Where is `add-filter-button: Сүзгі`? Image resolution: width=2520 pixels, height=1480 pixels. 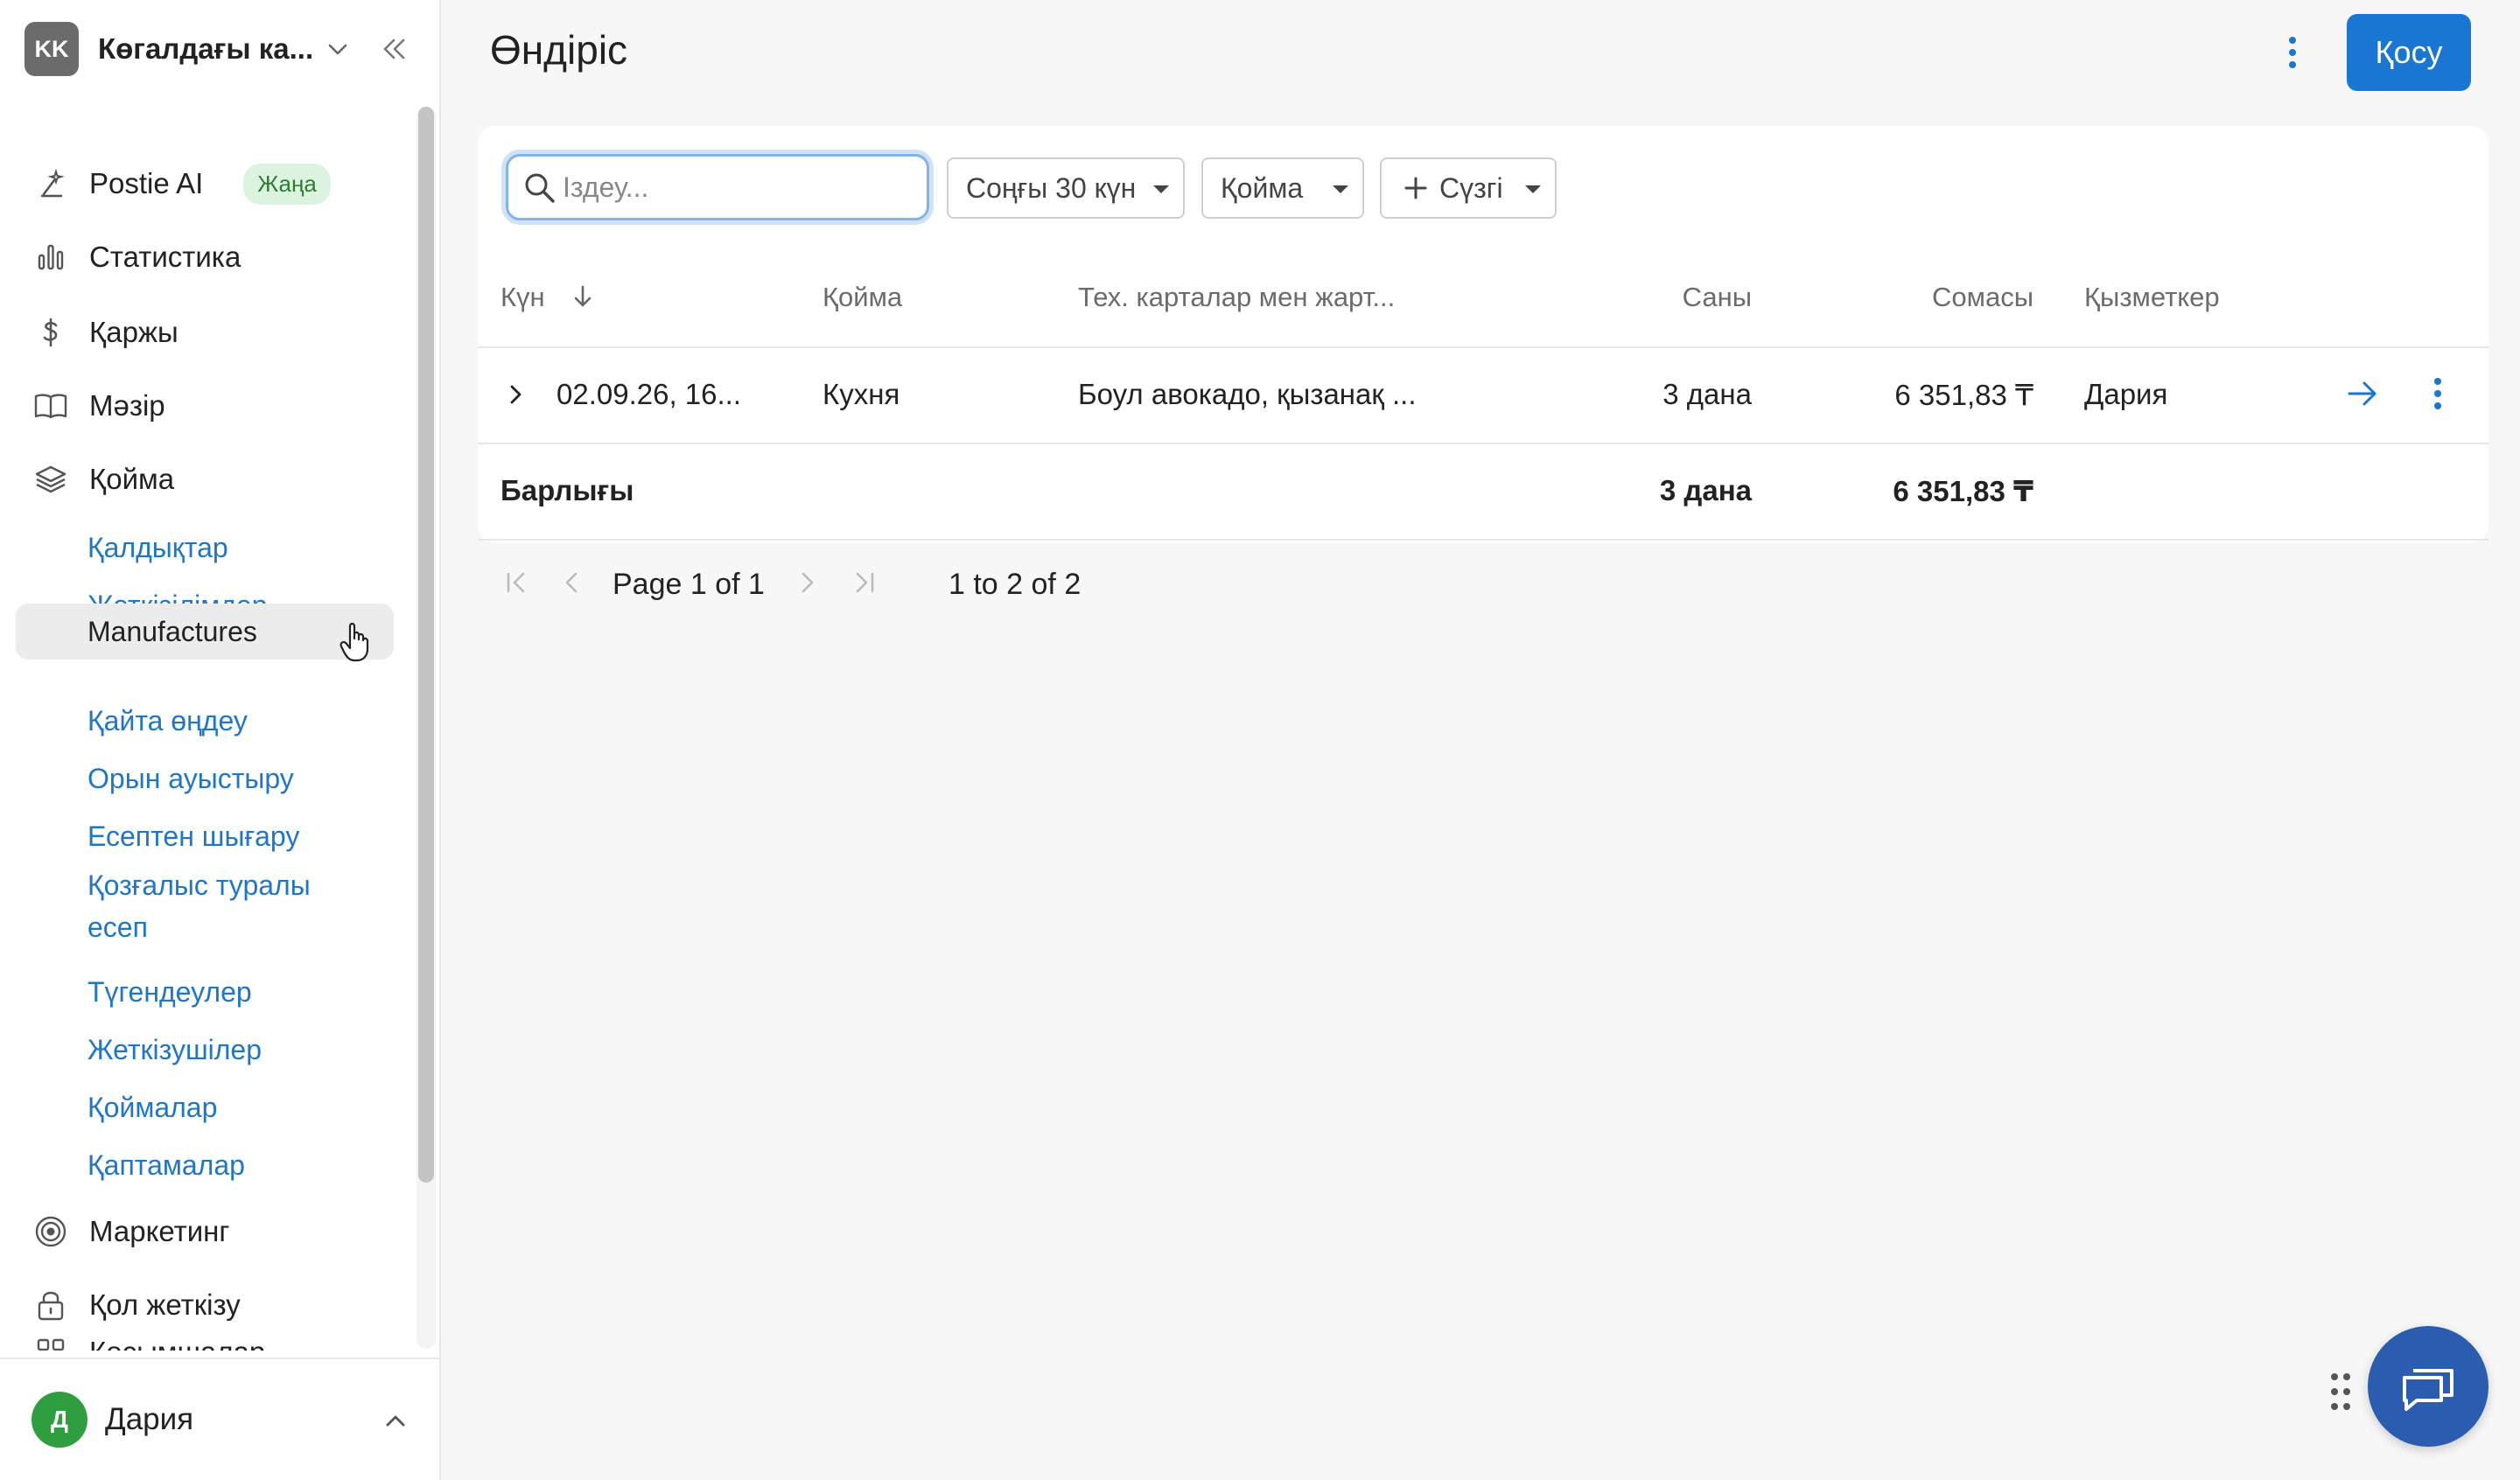
add-filter-button: Сүзгі is located at coordinates (1468, 188).